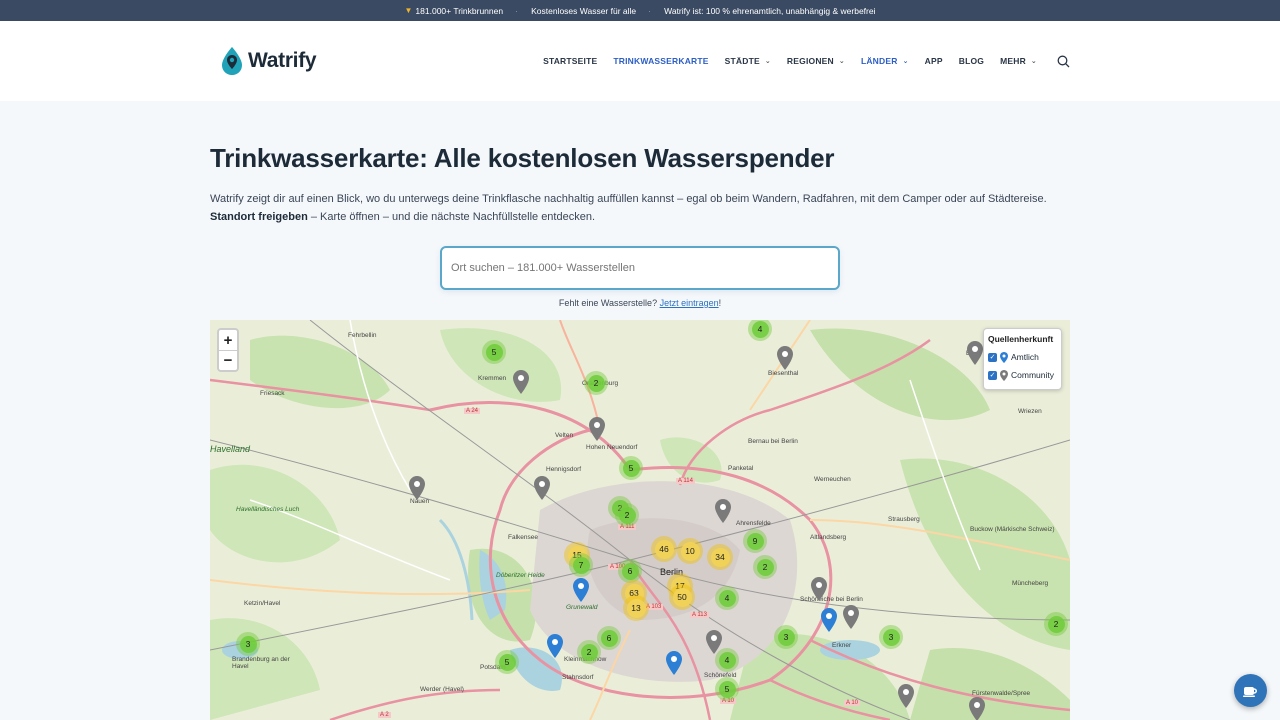 The image size is (1280, 720). What do you see at coordinates (699, 615) in the screenshot?
I see `road-label: A 113` at bounding box center [699, 615].